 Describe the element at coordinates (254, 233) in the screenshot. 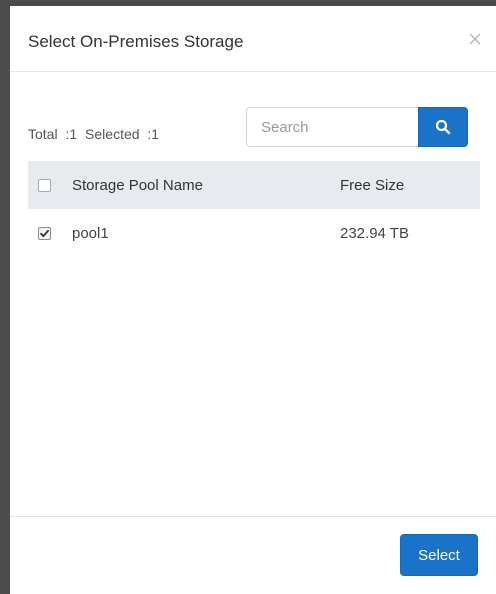

I see `table-row: pool1 232.94 TB` at that location.